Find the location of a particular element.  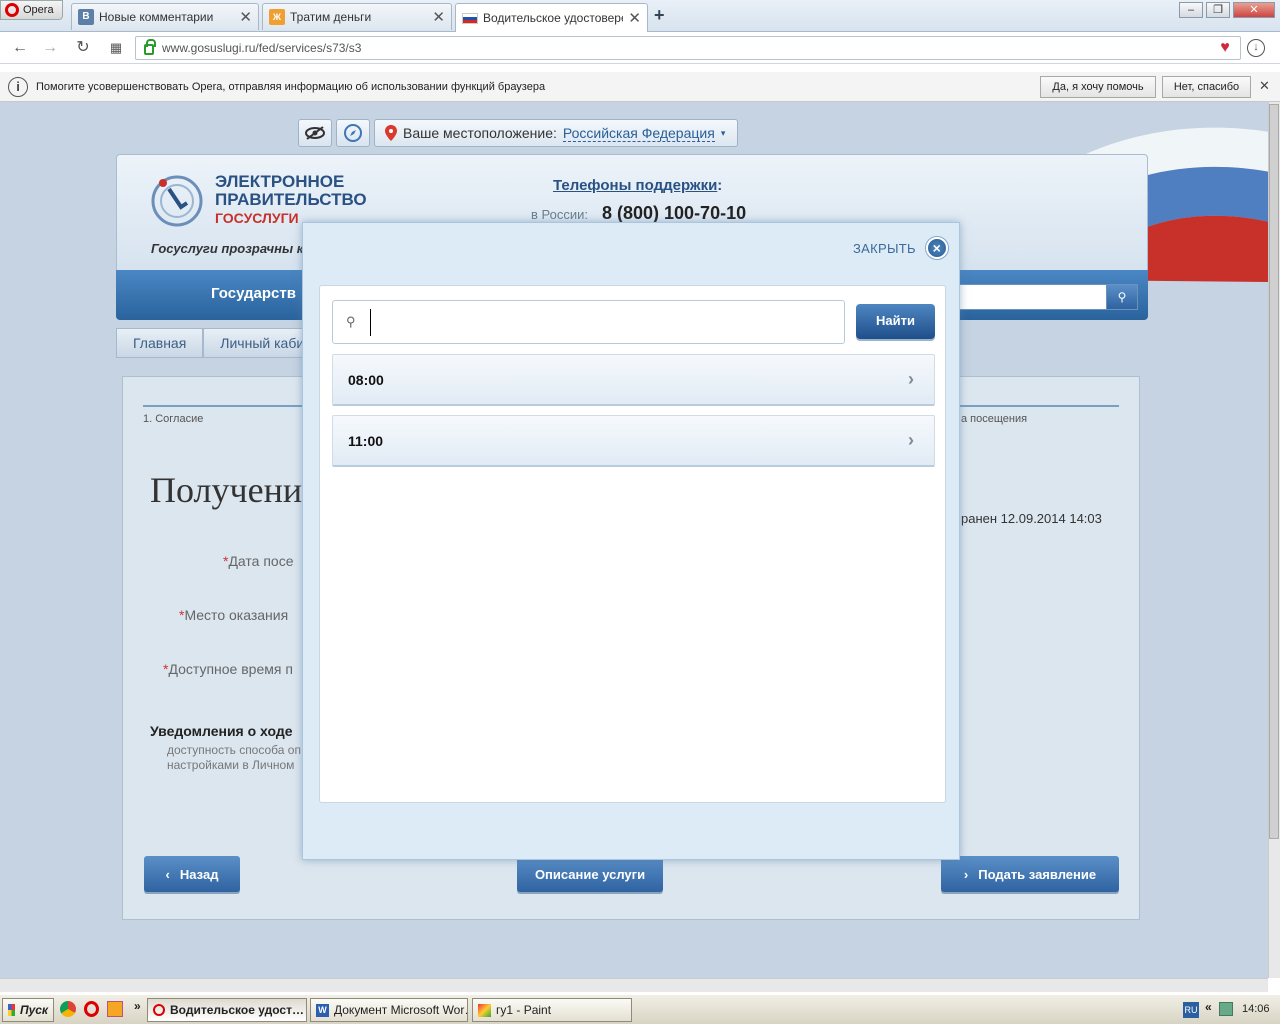

gosuslugi-logo-icon is located at coordinates (177, 201).